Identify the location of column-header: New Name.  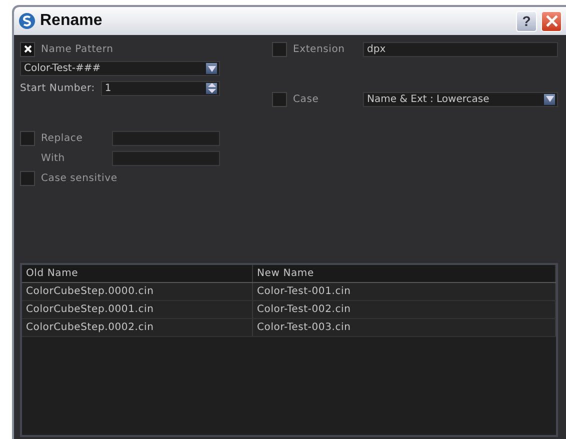
(404, 273).